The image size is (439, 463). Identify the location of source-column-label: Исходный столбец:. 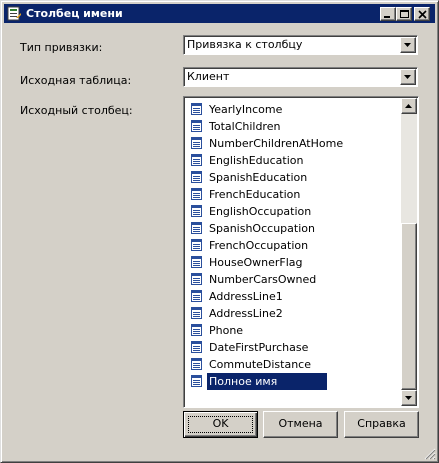
(76, 110).